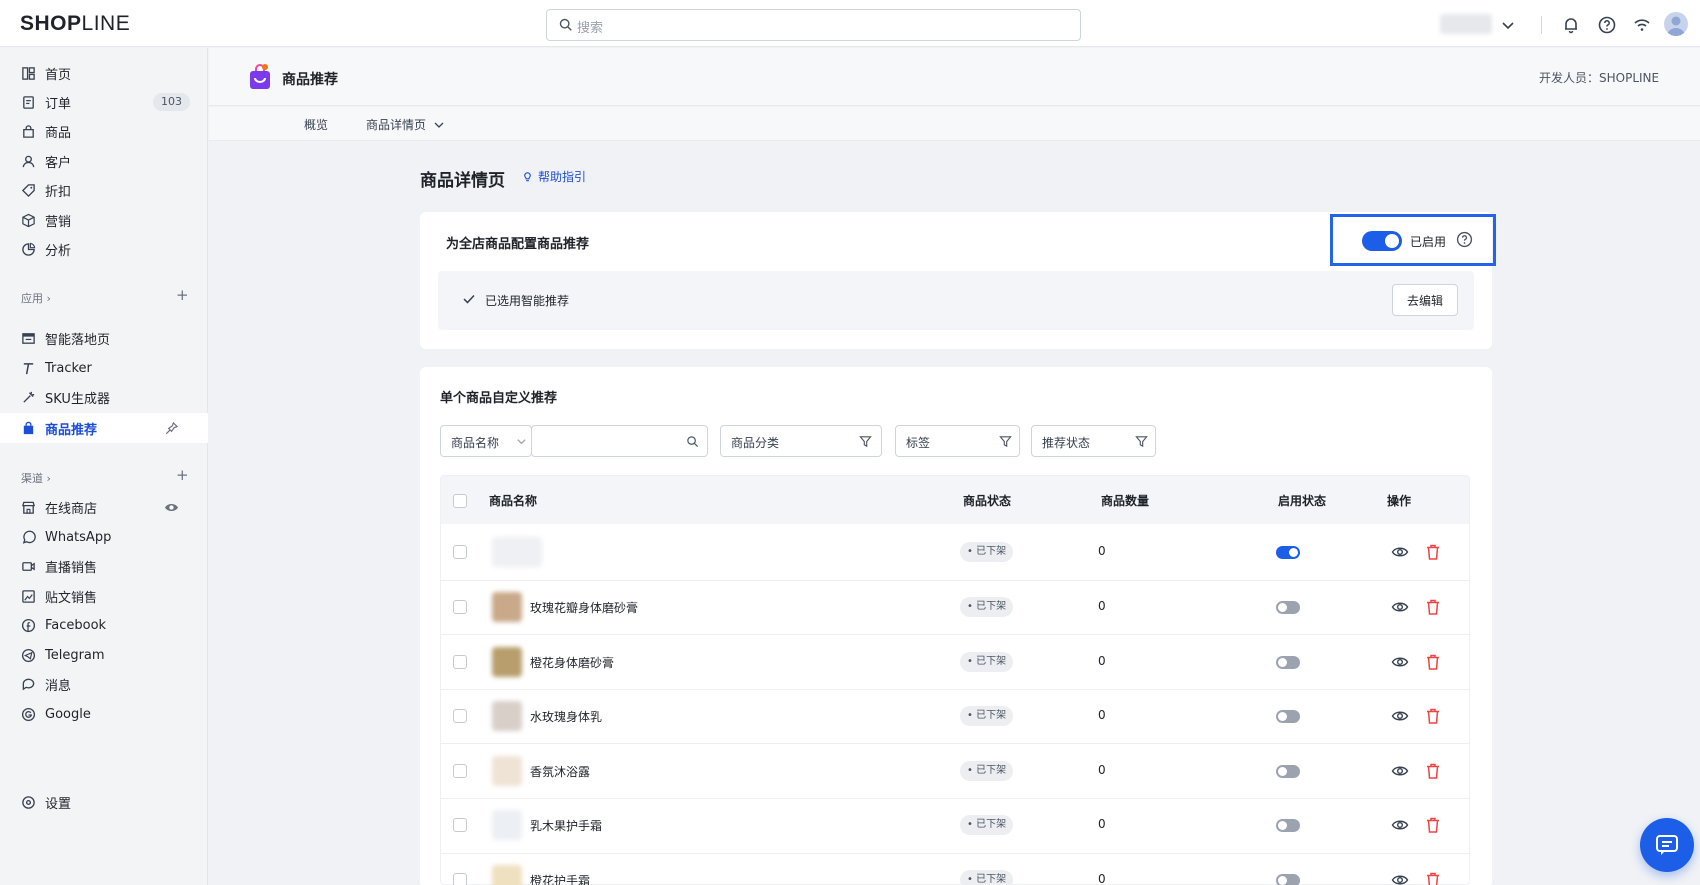 This screenshot has width=1700, height=885. What do you see at coordinates (987, 716) in the screenshot?
I see `status-badge: • 已下架` at bounding box center [987, 716].